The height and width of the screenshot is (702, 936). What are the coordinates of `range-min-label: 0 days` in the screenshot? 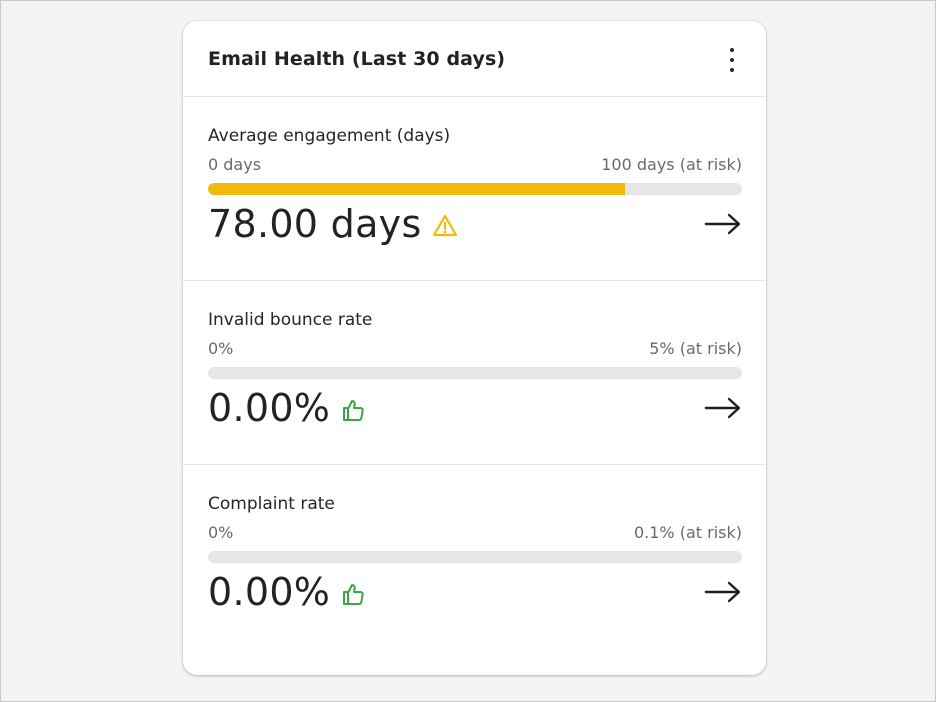 It's located at (235, 164).